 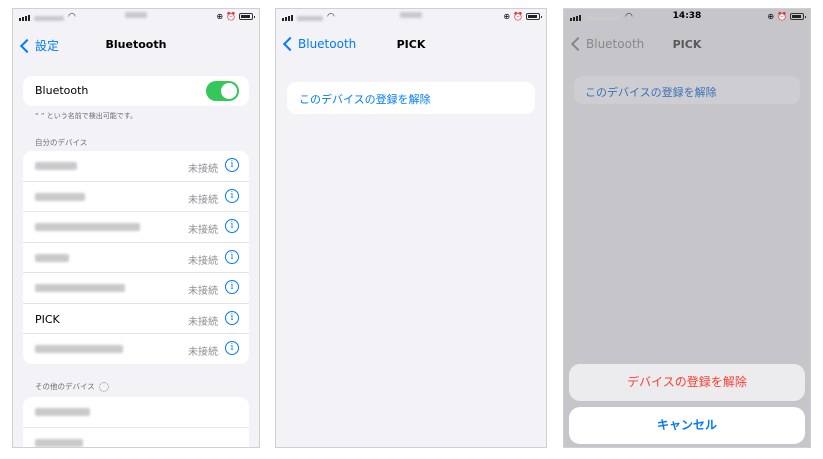 I want to click on device-row-pick: PICK 未接続 i, so click(x=136, y=319).